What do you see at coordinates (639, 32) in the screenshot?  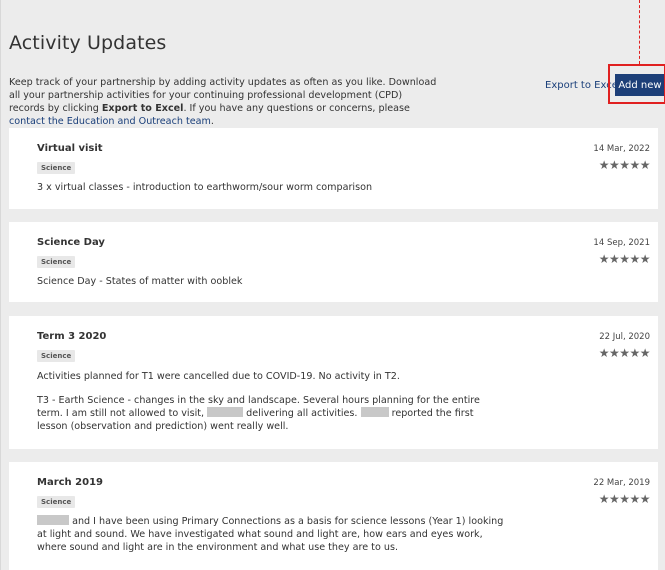 I see `annotation-dashed-line` at bounding box center [639, 32].